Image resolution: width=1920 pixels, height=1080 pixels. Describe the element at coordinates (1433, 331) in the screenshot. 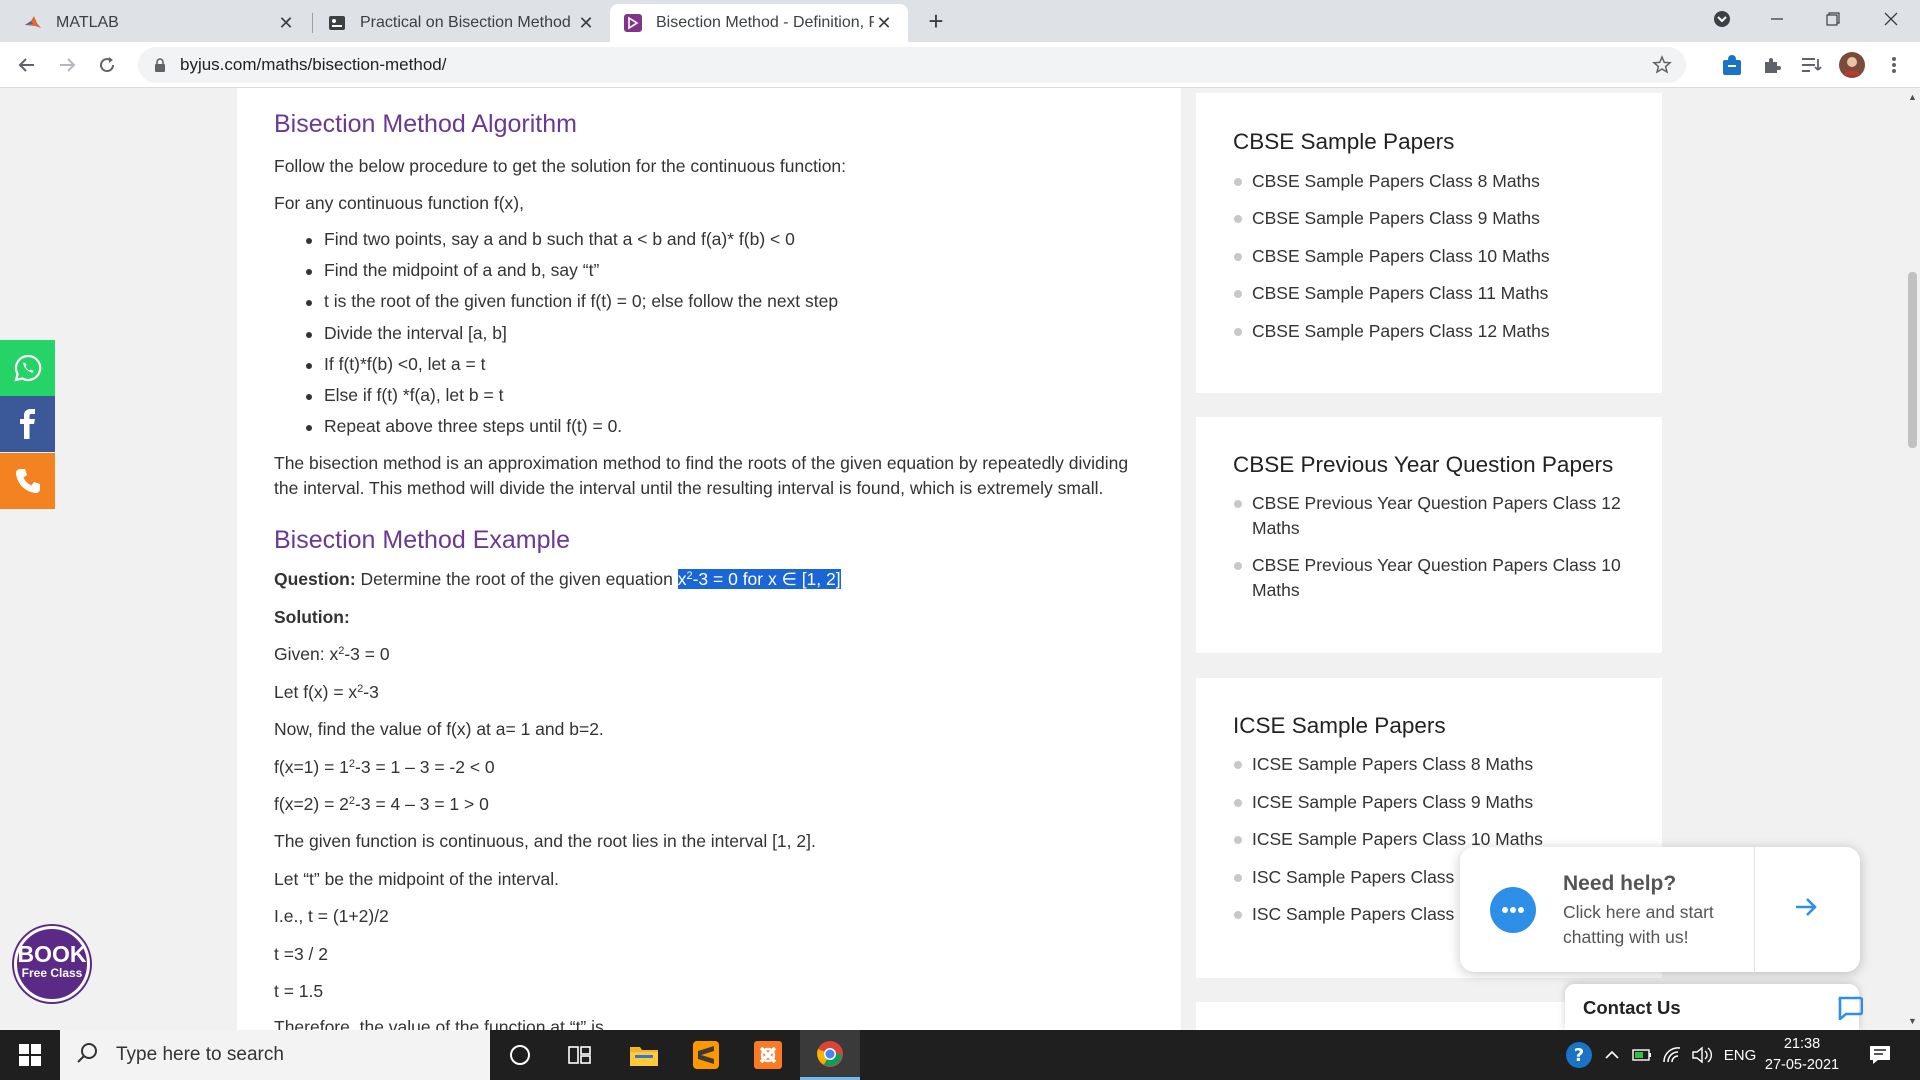

I see `sidebar-link: CBSE Sample Papers Class 12 Maths` at that location.